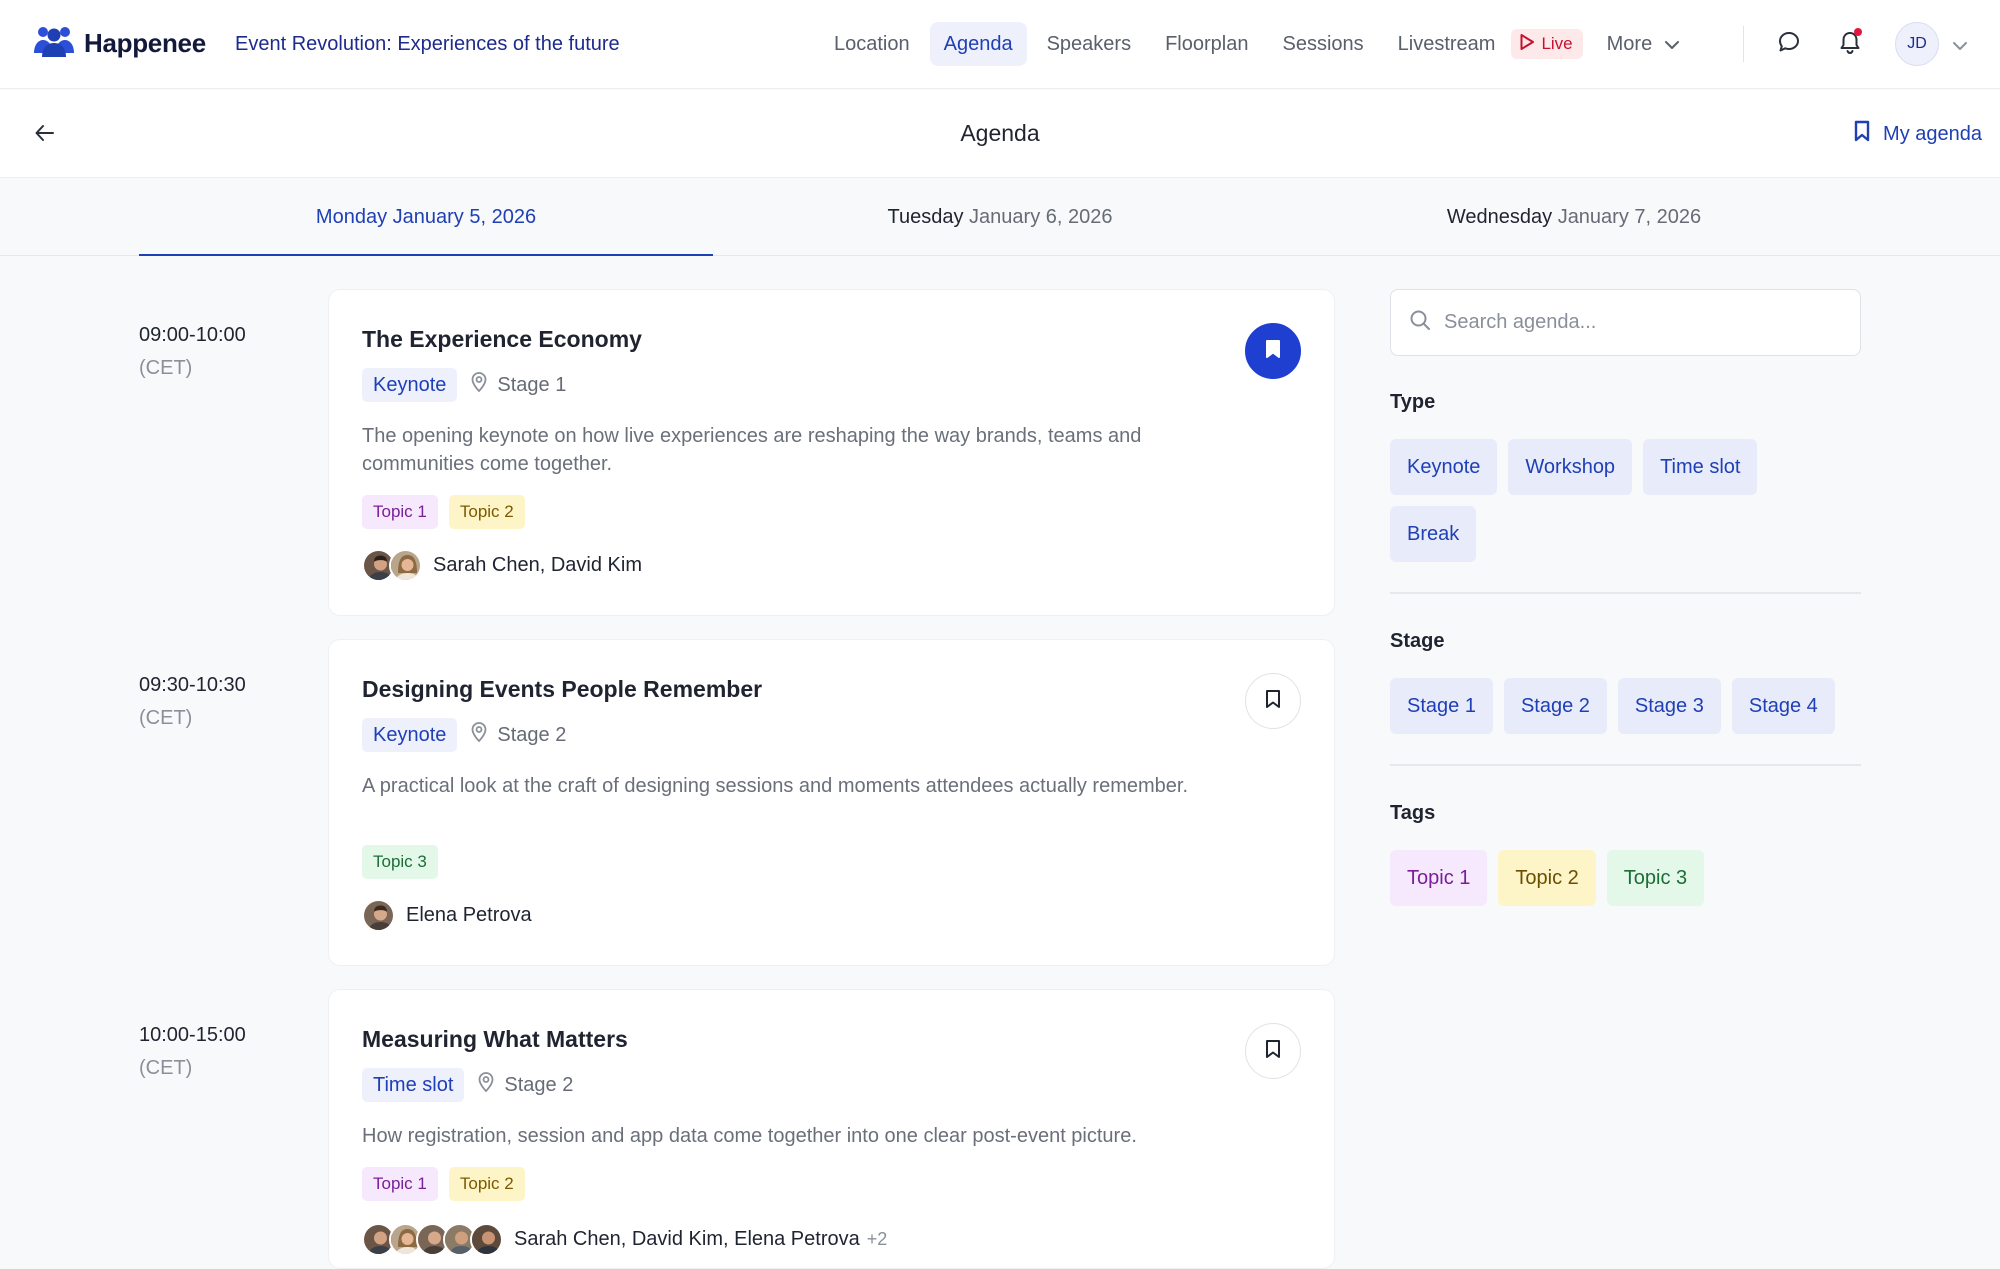 The width and height of the screenshot is (2000, 1269). Describe the element at coordinates (486, 512) in the screenshot. I see `tag-topic-2: Topic 2` at that location.